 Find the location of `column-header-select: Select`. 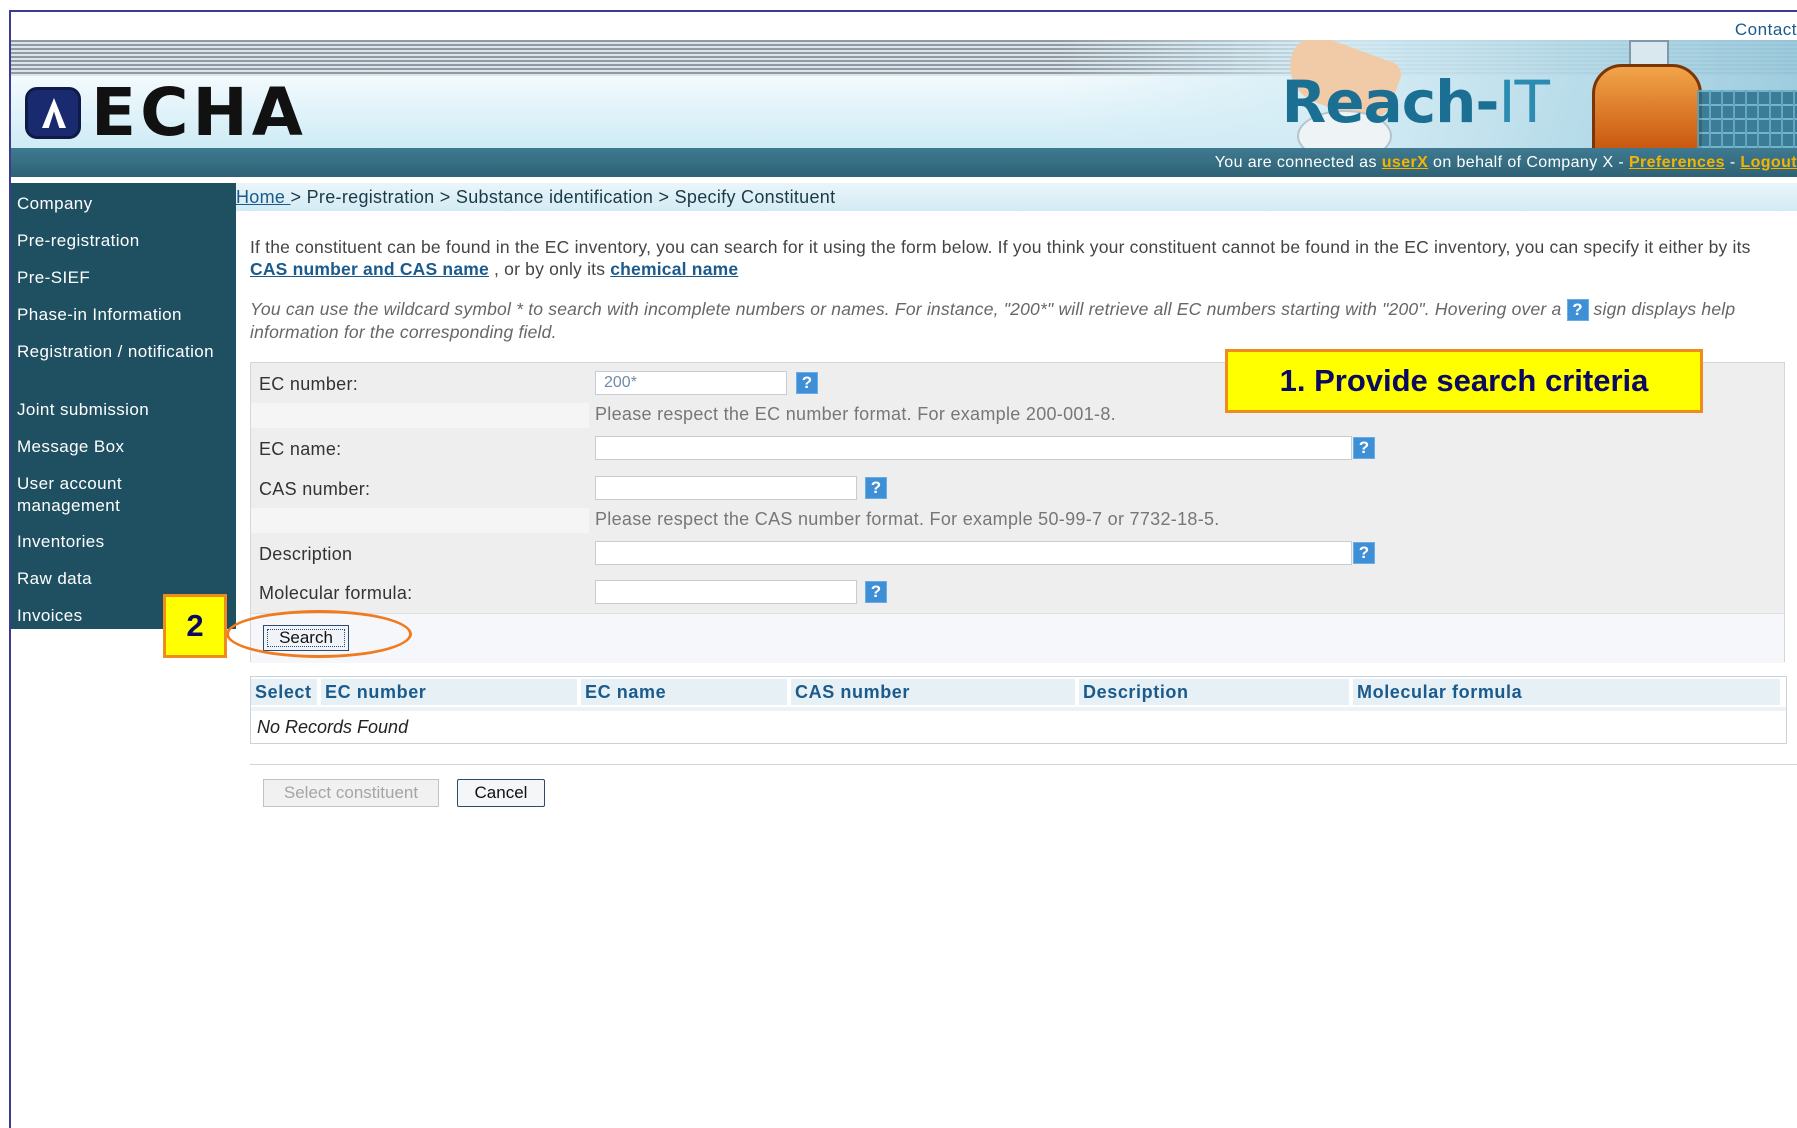

column-header-select: Select is located at coordinates (284, 692).